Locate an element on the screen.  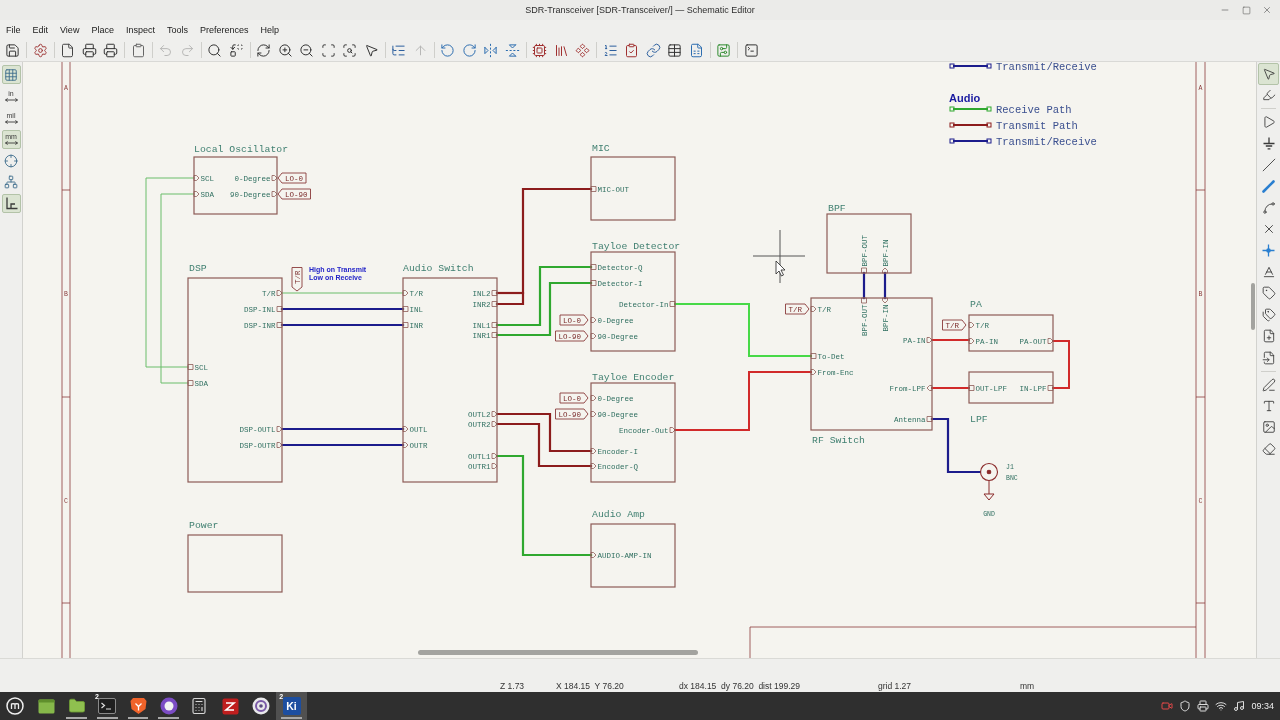
sheet-title: Tayloe Encoder is located at coordinates (633, 377).